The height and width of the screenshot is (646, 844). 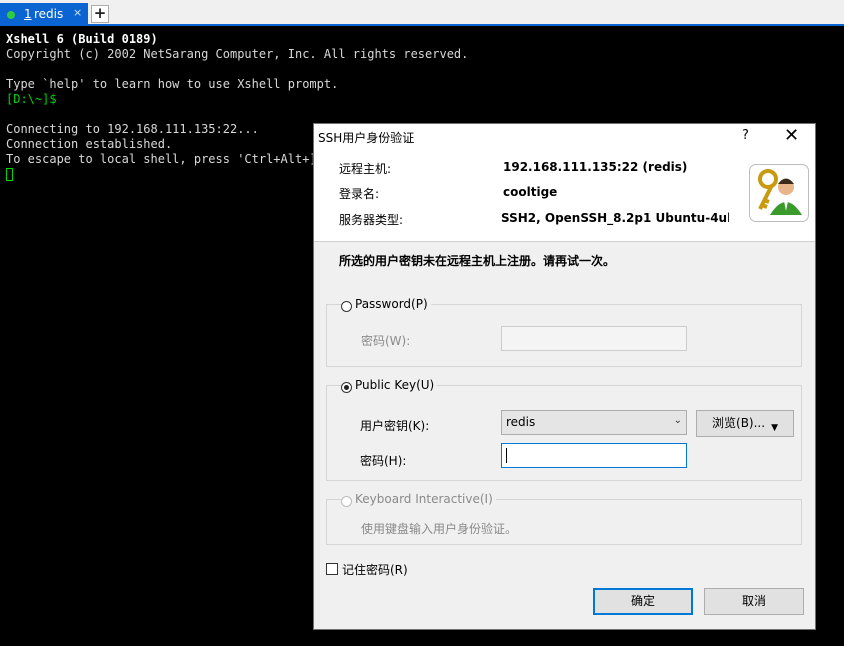 What do you see at coordinates (395, 385) in the screenshot?
I see `public-key-option-label: Public Key(U)` at bounding box center [395, 385].